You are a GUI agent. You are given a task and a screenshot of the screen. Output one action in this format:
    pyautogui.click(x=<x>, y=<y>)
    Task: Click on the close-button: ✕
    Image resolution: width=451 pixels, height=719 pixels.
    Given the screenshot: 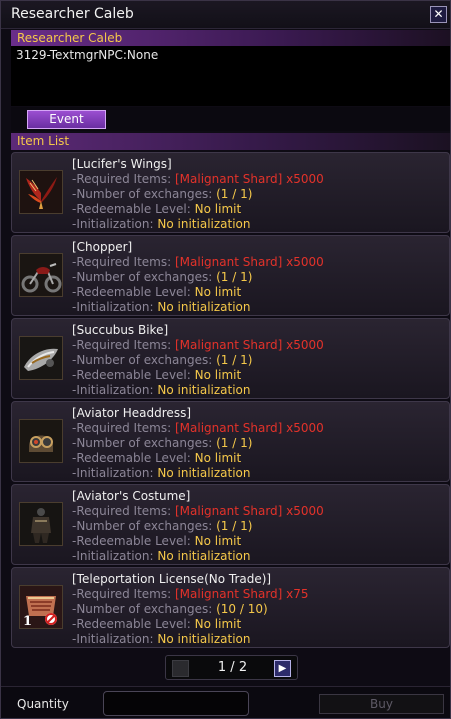 What is the action you would take?
    pyautogui.click(x=438, y=14)
    